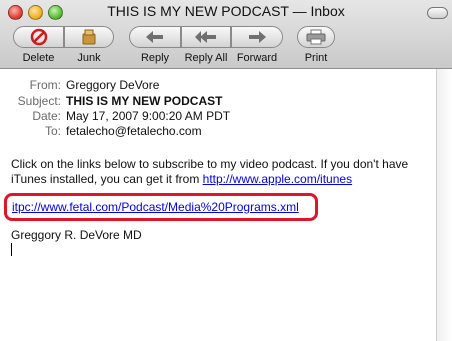  I want to click on reply-arrow-icon, so click(154, 37).